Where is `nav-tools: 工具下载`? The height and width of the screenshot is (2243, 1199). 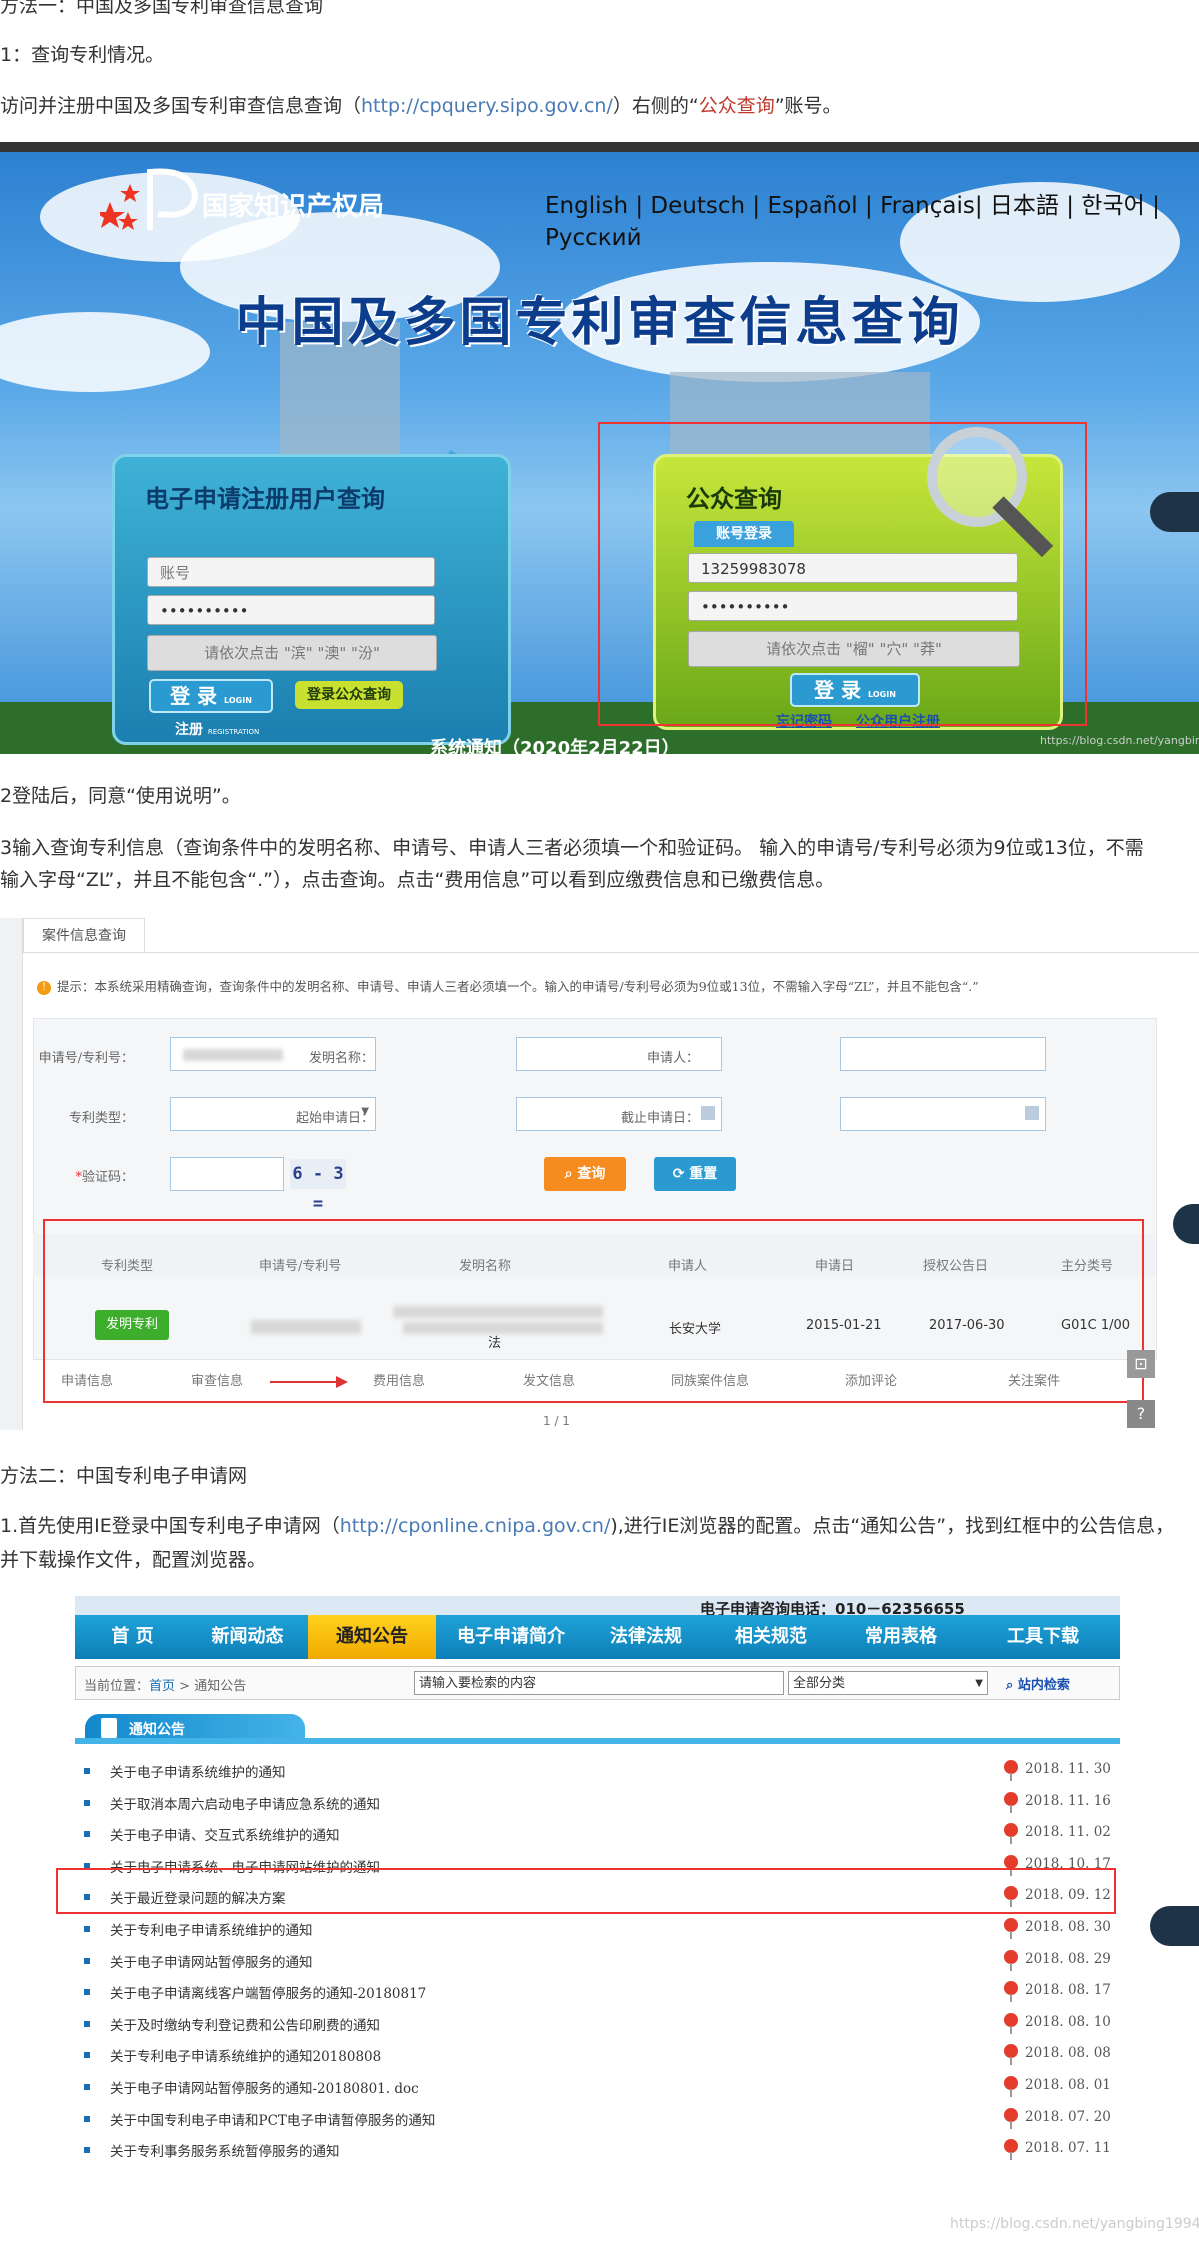 nav-tools: 工具下载 is located at coordinates (1043, 1637).